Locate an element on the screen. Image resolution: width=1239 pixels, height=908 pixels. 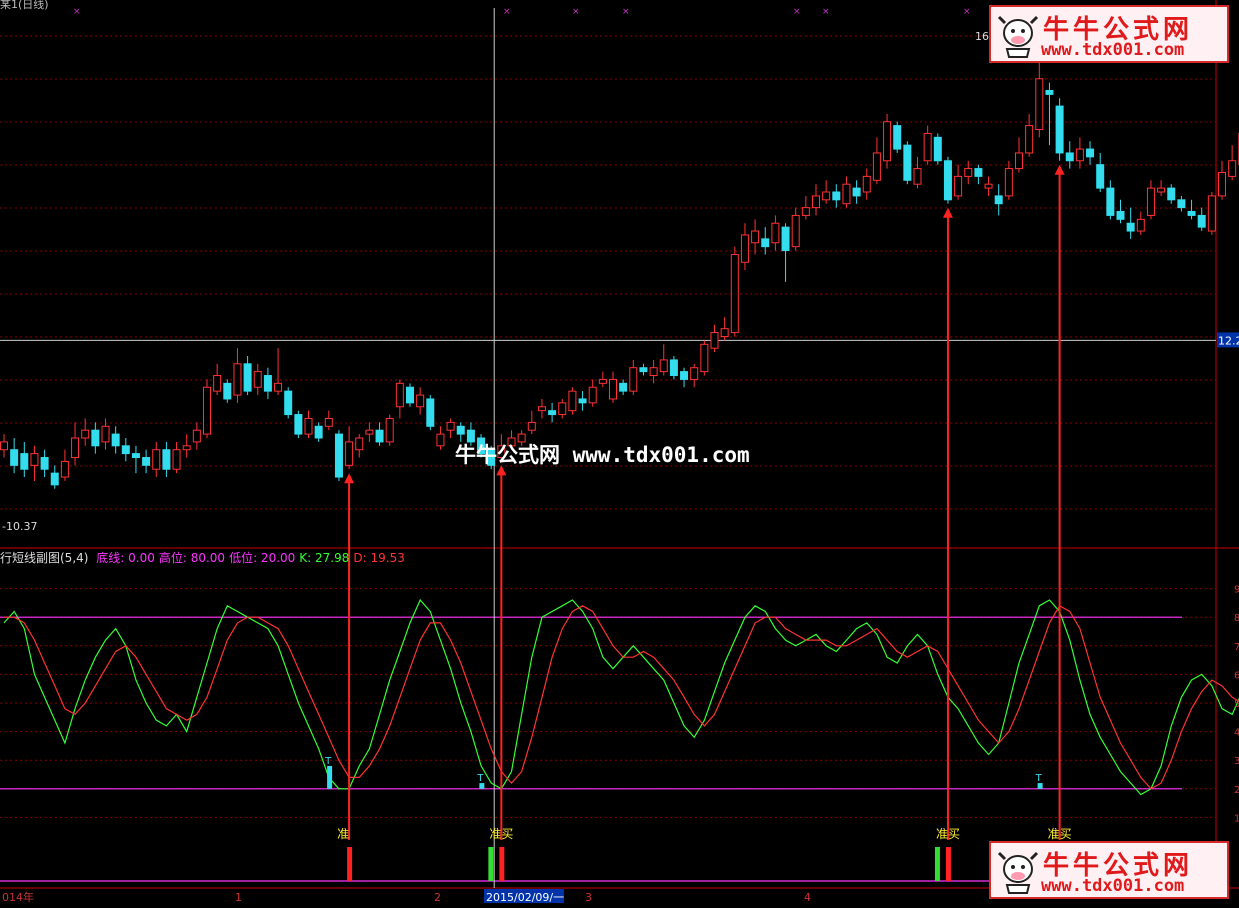
center-watermark: 牛牛公式网 www.tdx001.com is located at coordinates (602, 454).